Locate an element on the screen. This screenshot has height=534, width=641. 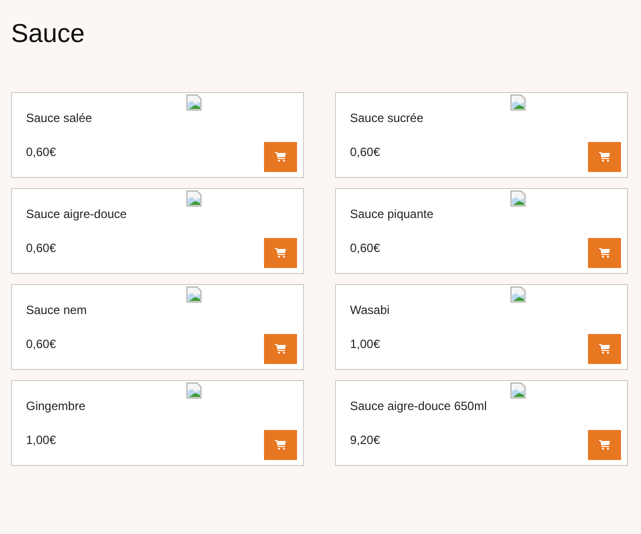
product-name: Gingembre is located at coordinates (56, 406).